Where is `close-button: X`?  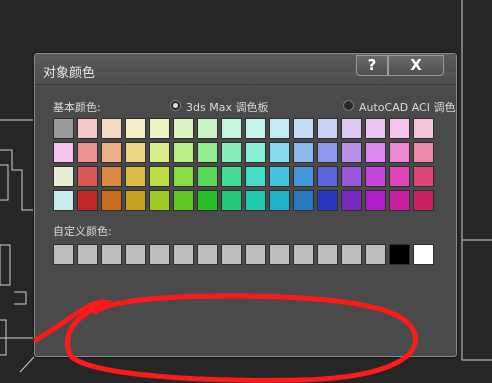 close-button: X is located at coordinates (416, 65).